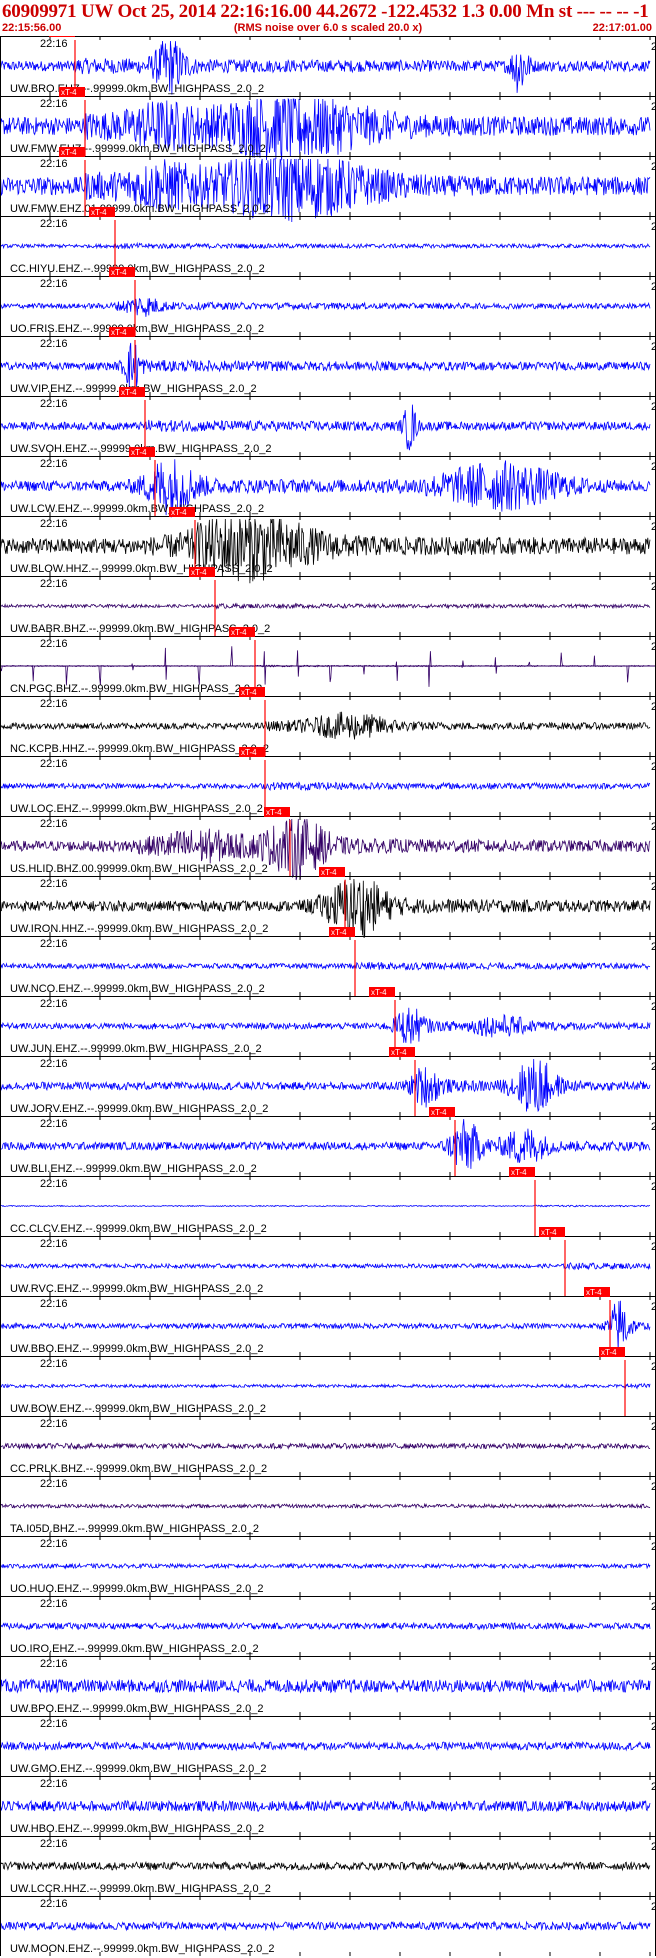 This screenshot has height=1958, width=656. Describe the element at coordinates (328, 28) in the screenshot. I see `noise-scaling-note: (RMS noise over 6.0 s scaled 20.0 x)` at that location.